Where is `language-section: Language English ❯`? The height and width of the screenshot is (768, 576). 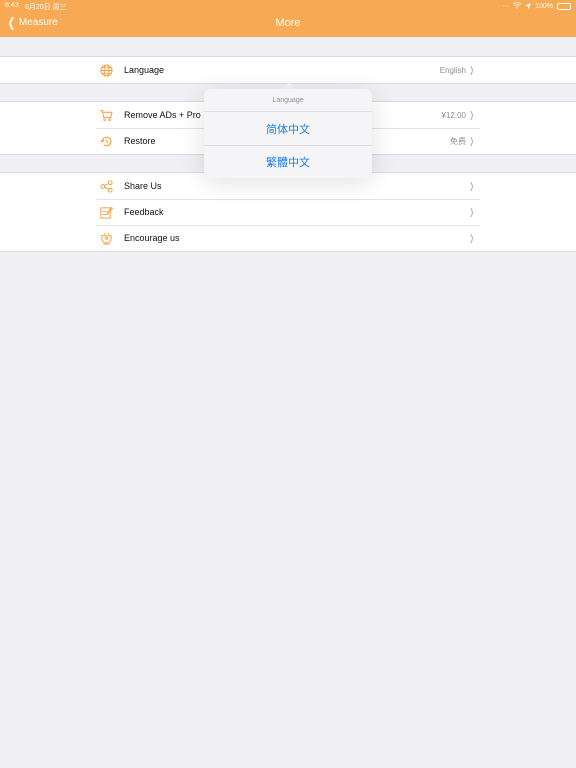 language-section: Language English ❯ is located at coordinates (288, 70).